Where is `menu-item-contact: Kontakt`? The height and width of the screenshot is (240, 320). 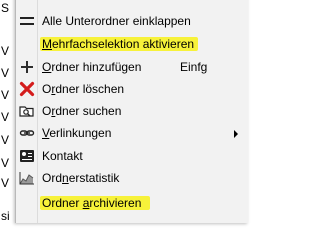
menu-item-contact: Kontakt is located at coordinates (132, 156).